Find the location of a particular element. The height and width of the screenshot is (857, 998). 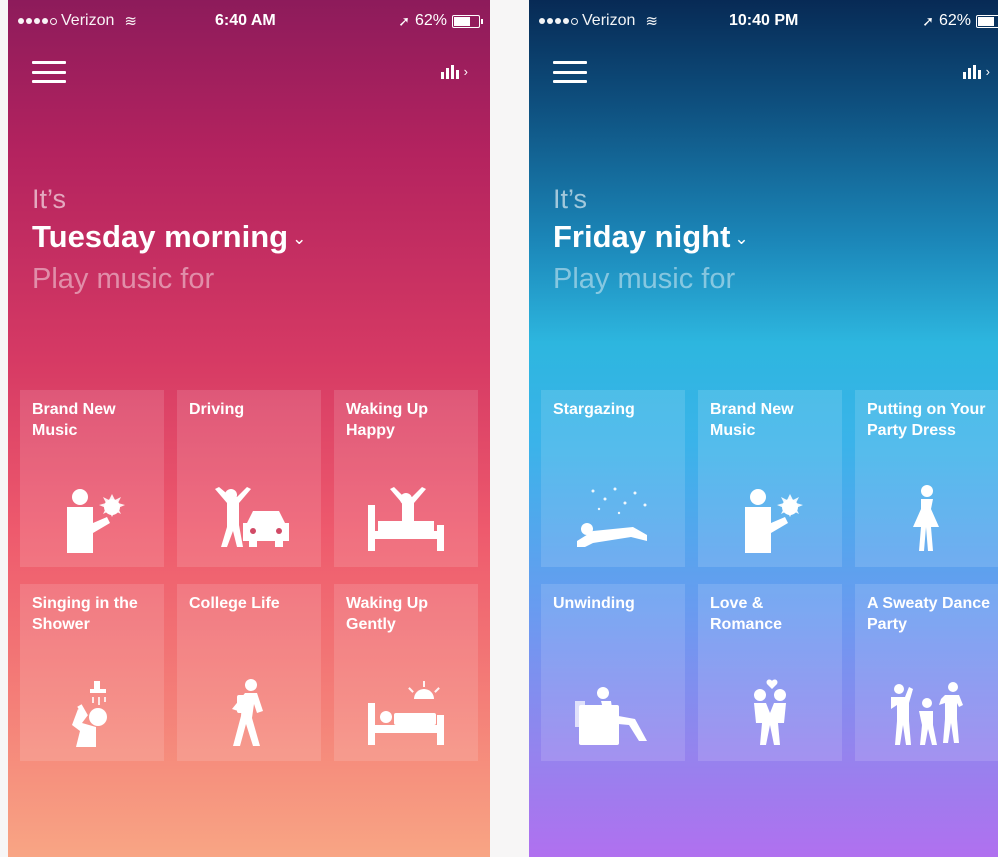

time-period-label: Tuesday morning is located at coordinates (160, 236).